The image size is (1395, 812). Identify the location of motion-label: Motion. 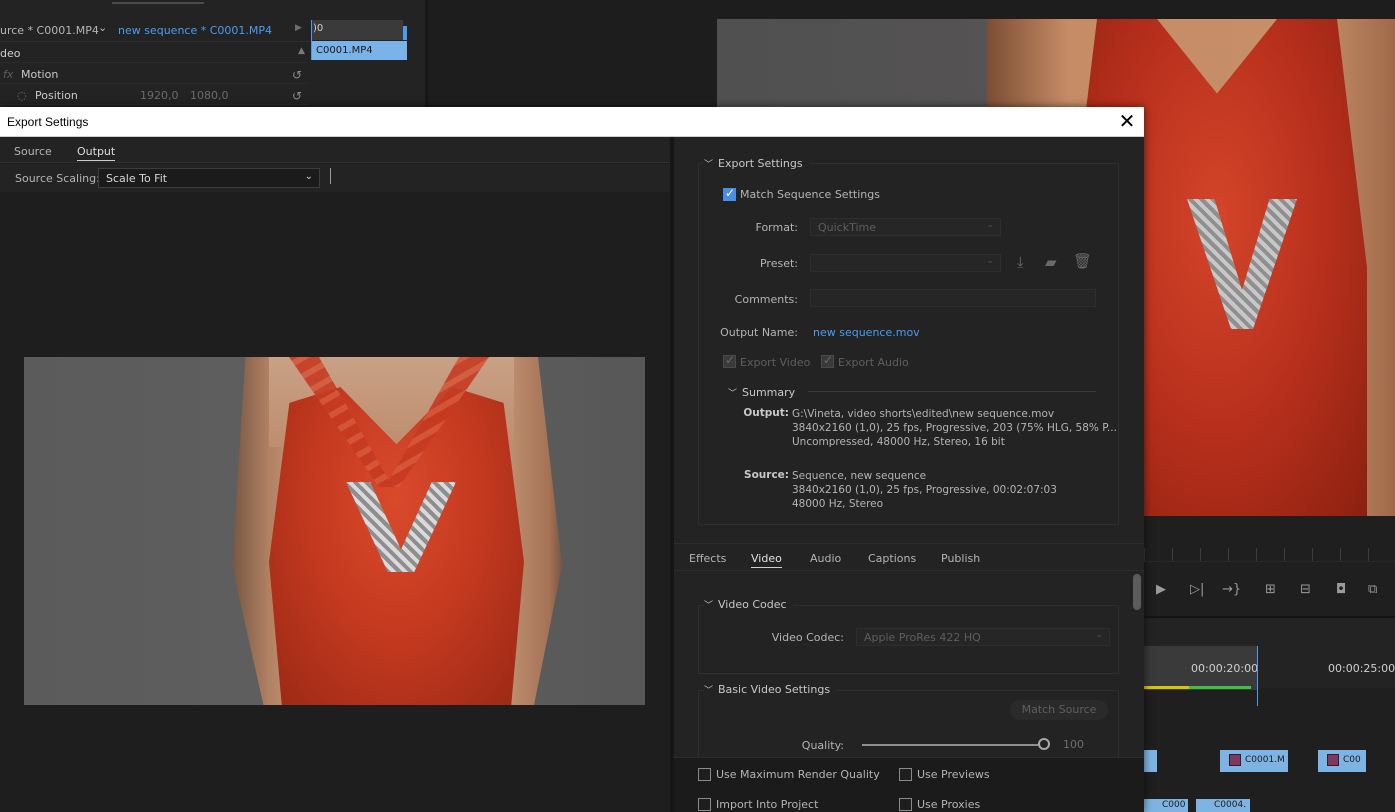
(40, 74).